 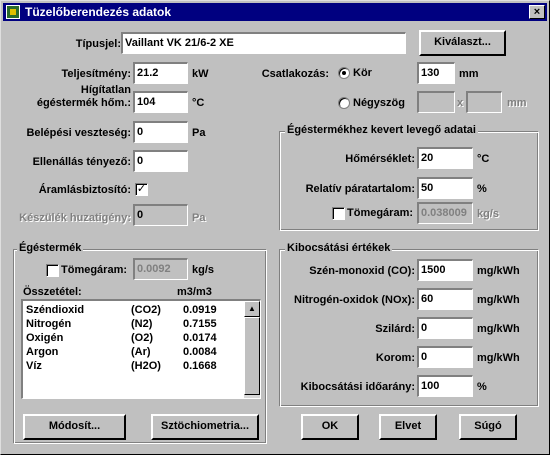 What do you see at coordinates (379, 103) in the screenshot?
I see `negyszog-label: Négyszög` at bounding box center [379, 103].